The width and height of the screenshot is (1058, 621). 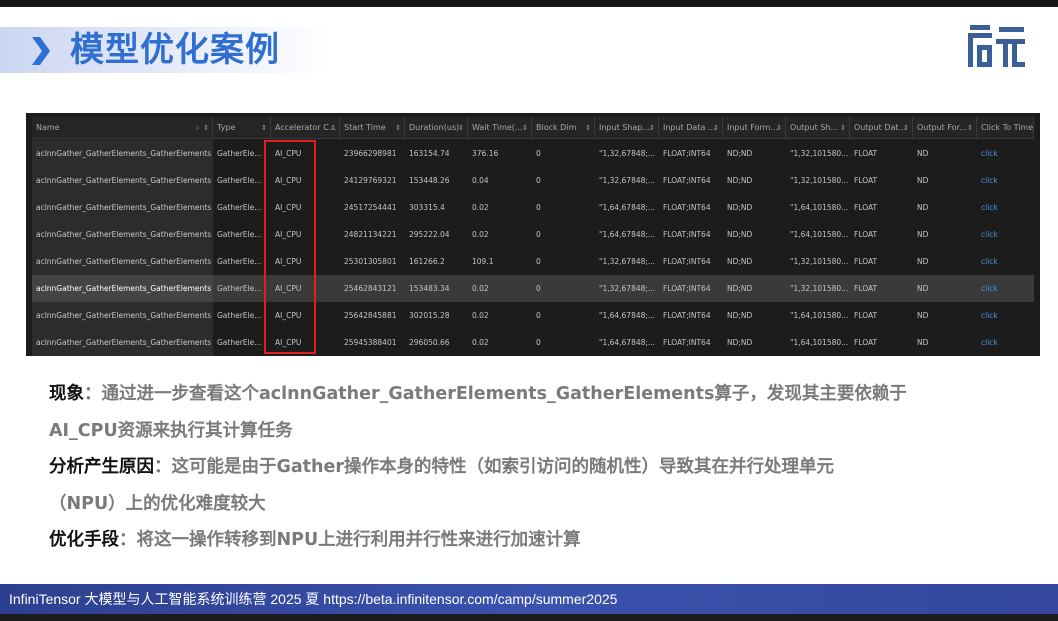 I want to click on column-header-output-formats: Output For... ⇕, so click(x=945, y=128).